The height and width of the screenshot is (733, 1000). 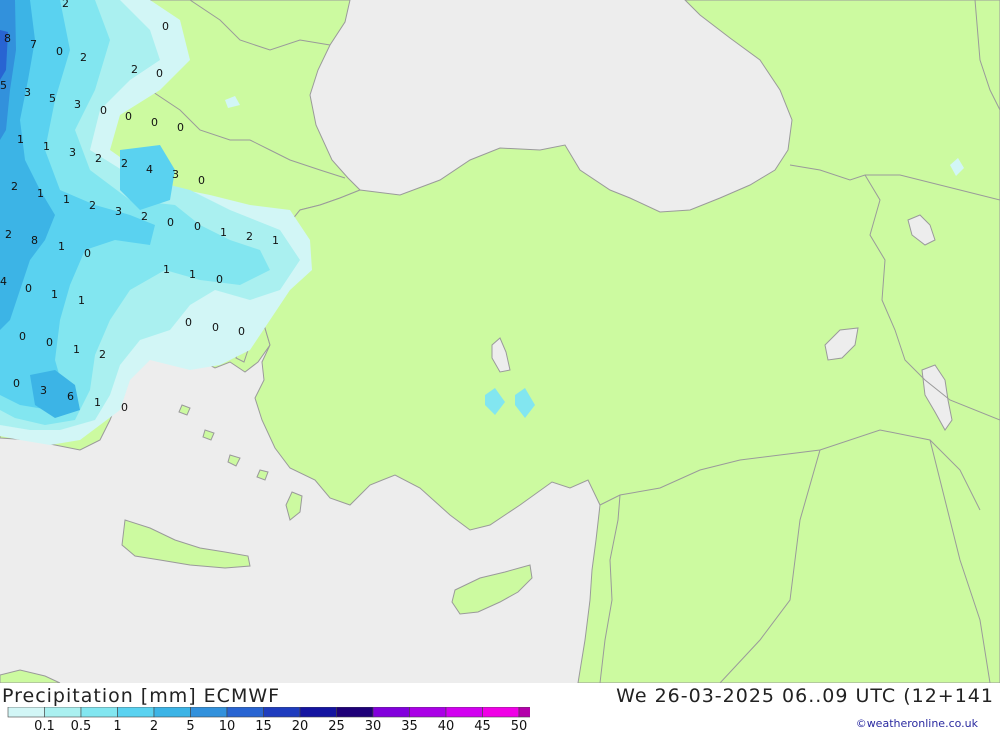 What do you see at coordinates (482, 726) in the screenshot?
I see `legend-tick-label: 45` at bounding box center [482, 726].